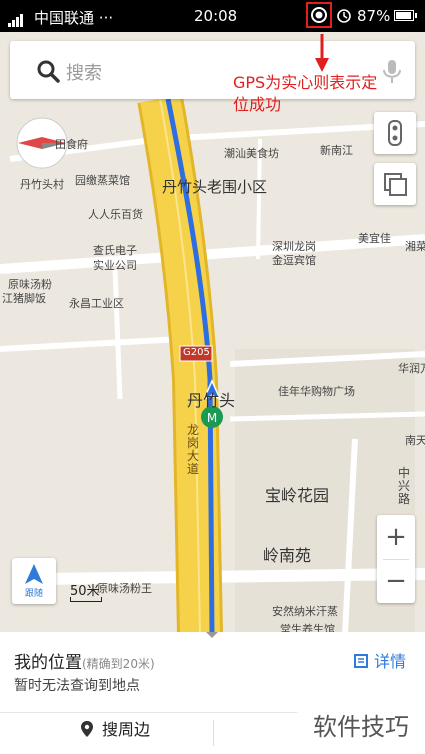 This screenshot has height=754, width=425. I want to click on zoom-out-button: −, so click(396, 581).